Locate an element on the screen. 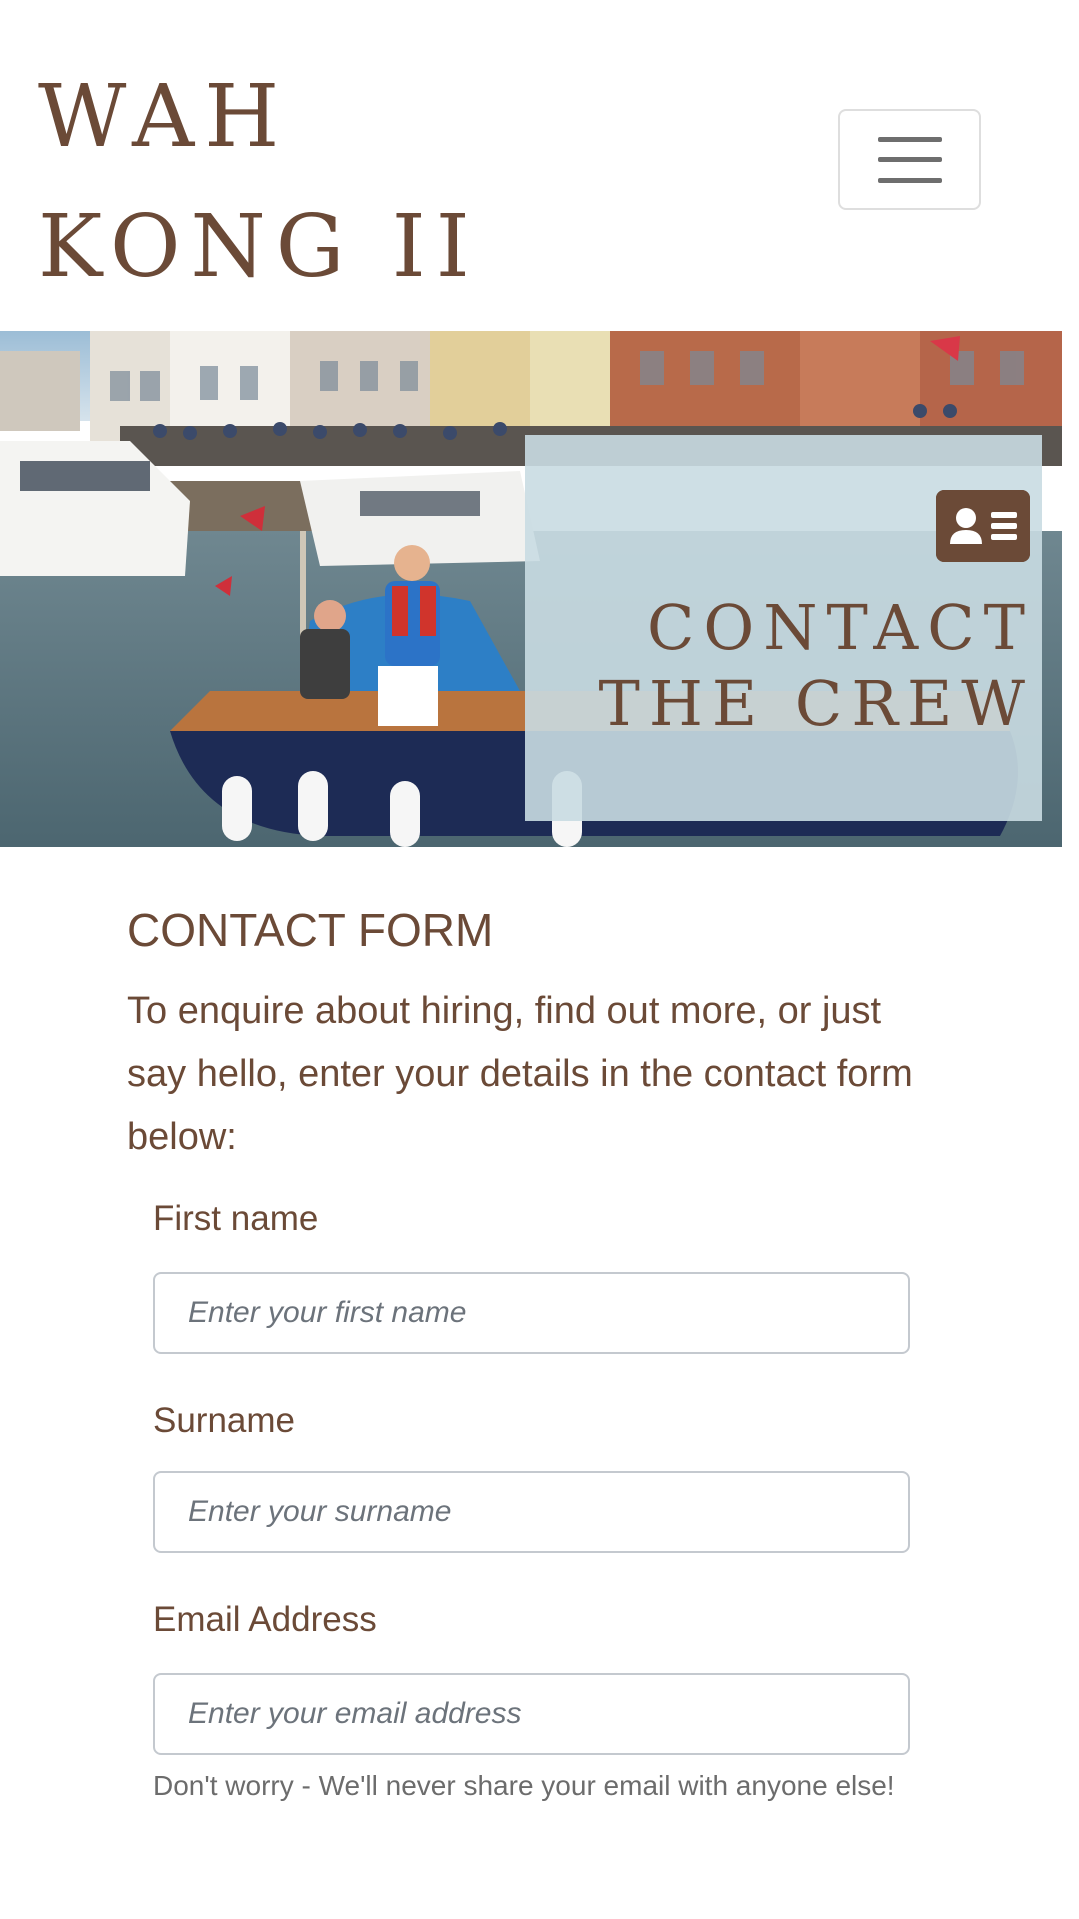 The width and height of the screenshot is (1079, 1919). hero-title: CONTACT THE CREW is located at coordinates (817, 666).